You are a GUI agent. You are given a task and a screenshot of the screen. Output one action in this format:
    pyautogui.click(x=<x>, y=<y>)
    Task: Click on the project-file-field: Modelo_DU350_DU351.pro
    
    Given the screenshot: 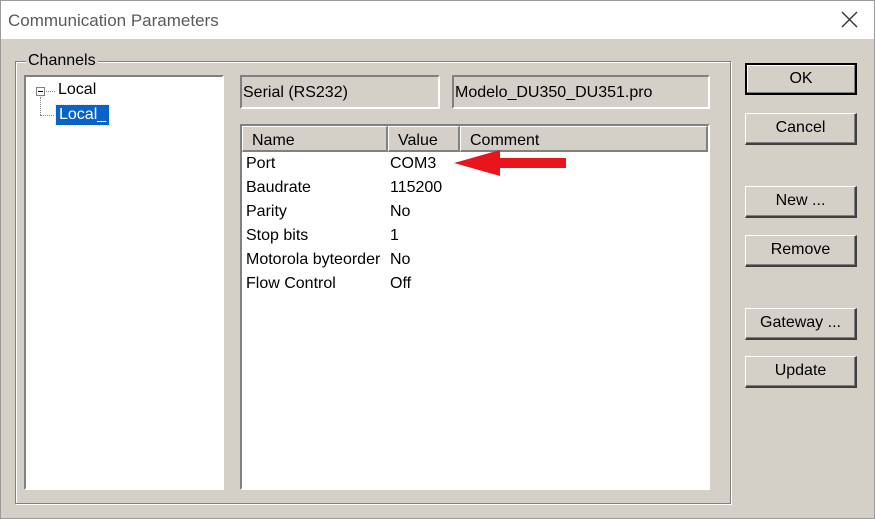 What is the action you would take?
    pyautogui.click(x=581, y=92)
    